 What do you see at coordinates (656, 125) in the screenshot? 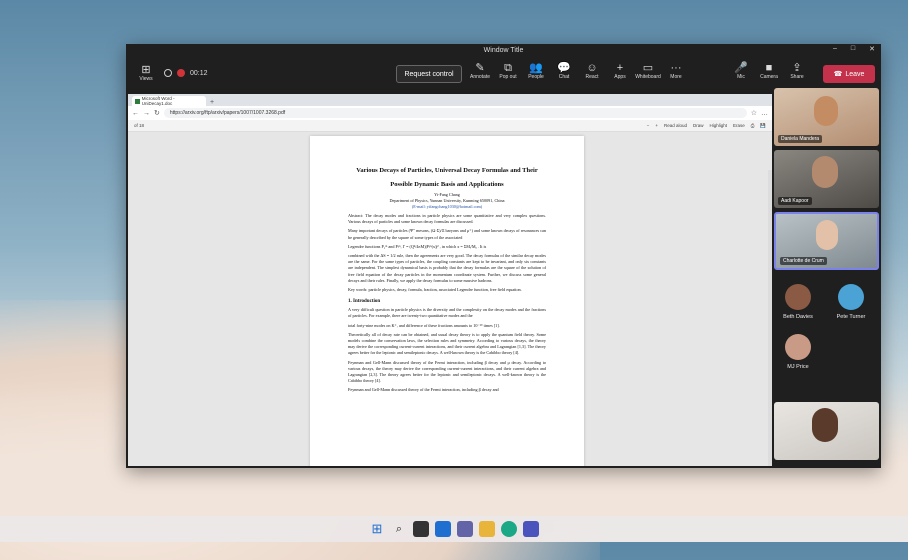
I see `zoom-in-icon: +` at bounding box center [656, 125].